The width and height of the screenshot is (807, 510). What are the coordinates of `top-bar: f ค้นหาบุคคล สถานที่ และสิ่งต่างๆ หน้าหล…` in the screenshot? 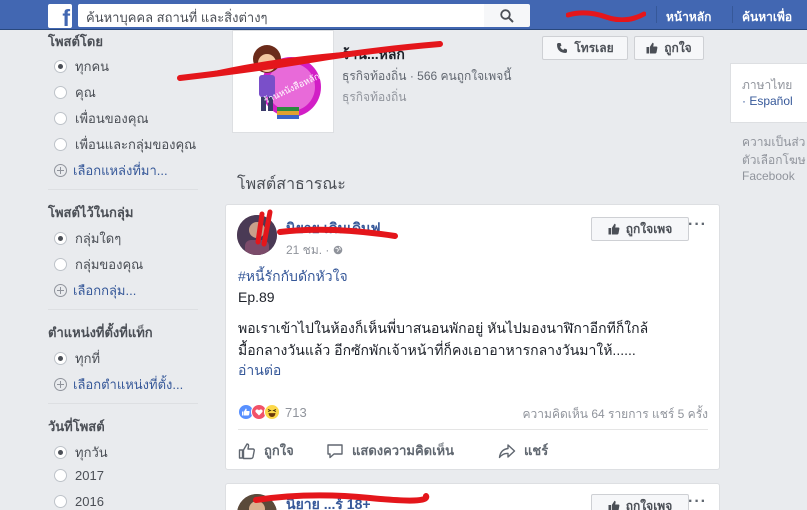 It's located at (403, 15).